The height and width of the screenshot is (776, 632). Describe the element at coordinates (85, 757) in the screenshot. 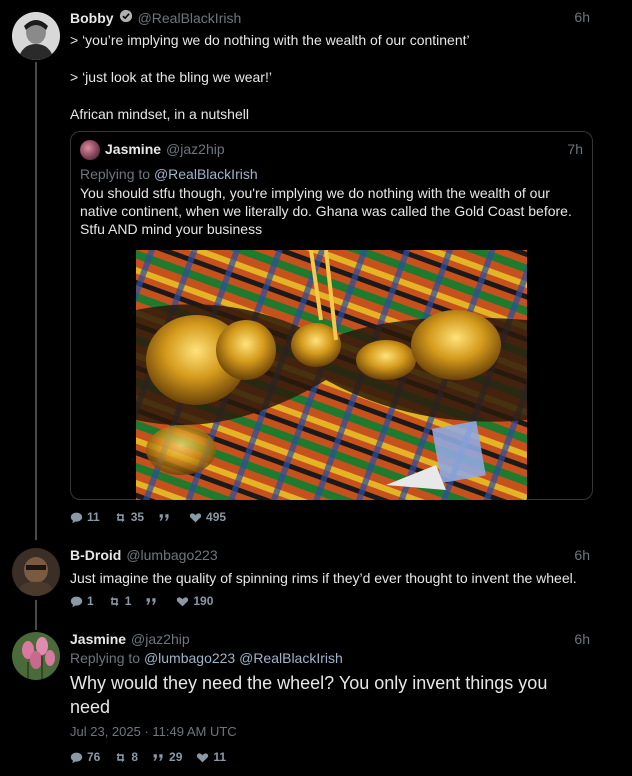

I see `reply-button: 76` at that location.